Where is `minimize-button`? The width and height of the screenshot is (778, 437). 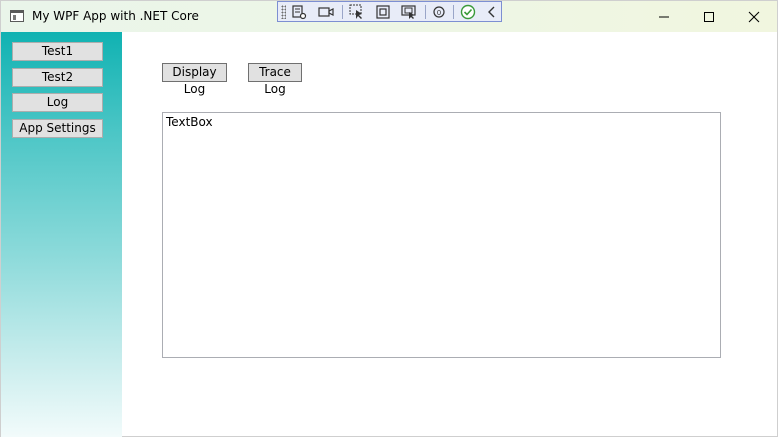 minimize-button is located at coordinates (664, 16).